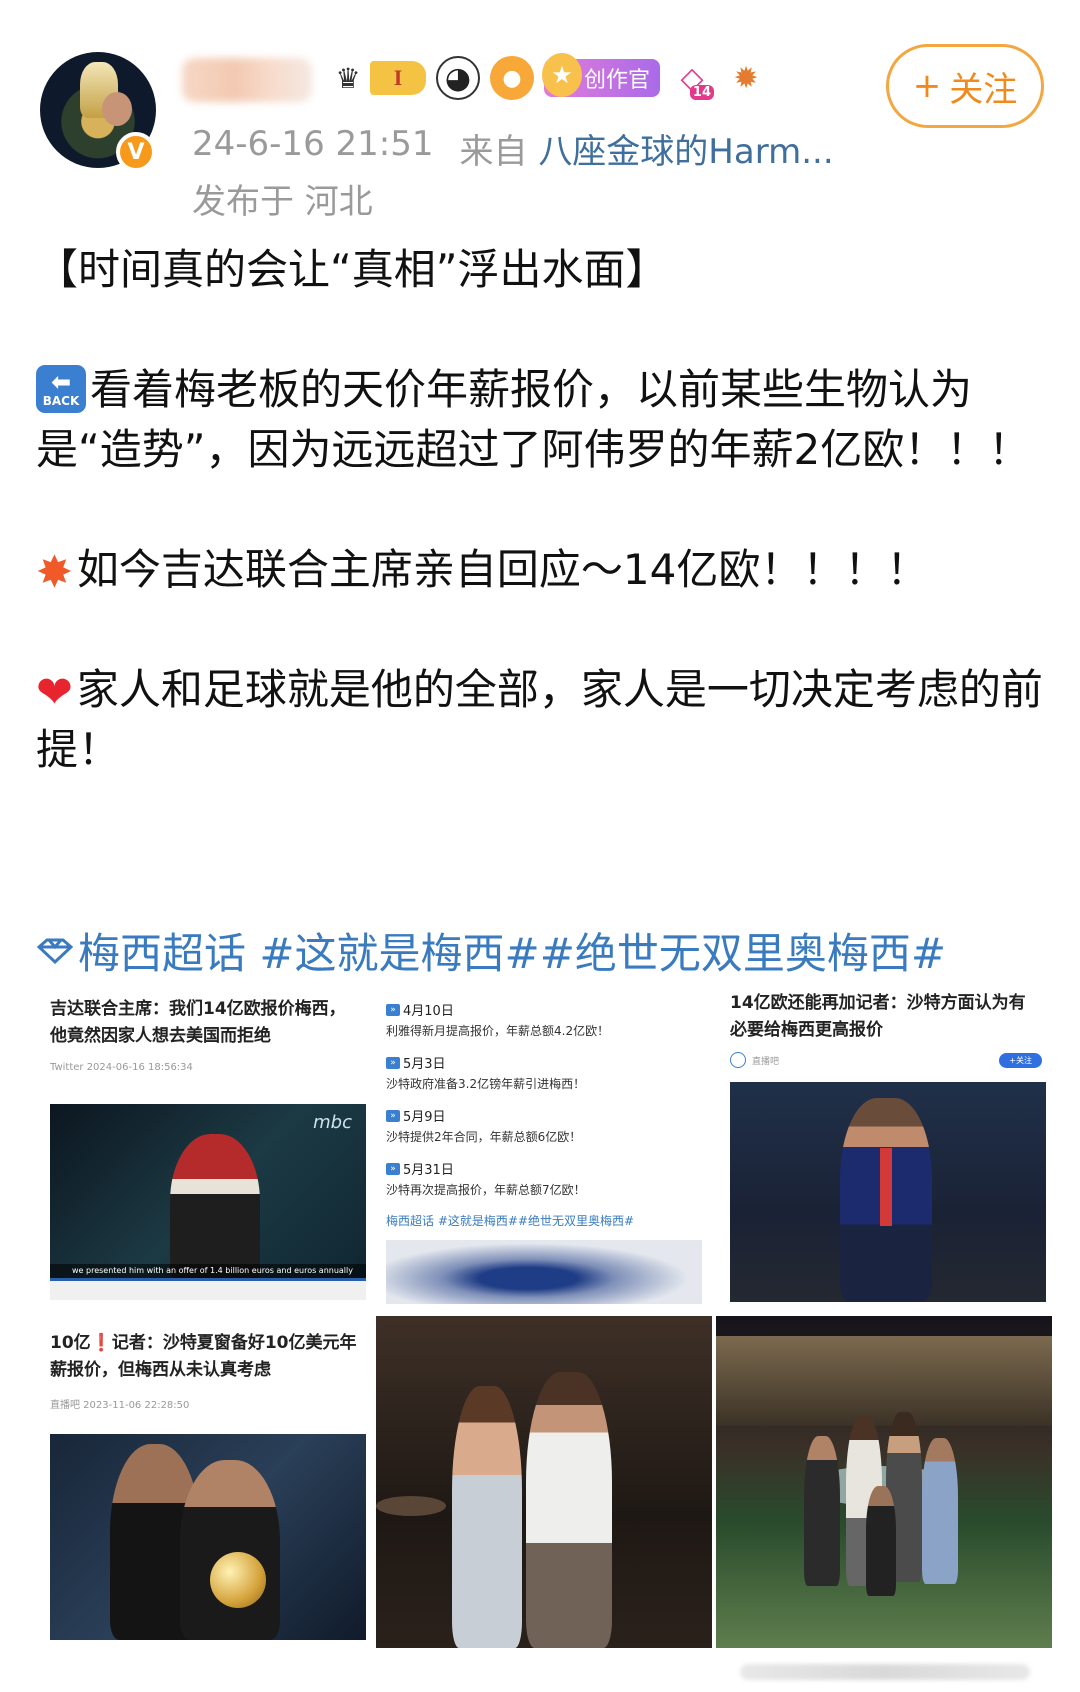  Describe the element at coordinates (121, 1067) in the screenshot. I see `news-source: Twitter 2024-06-16 18:56:34` at that location.